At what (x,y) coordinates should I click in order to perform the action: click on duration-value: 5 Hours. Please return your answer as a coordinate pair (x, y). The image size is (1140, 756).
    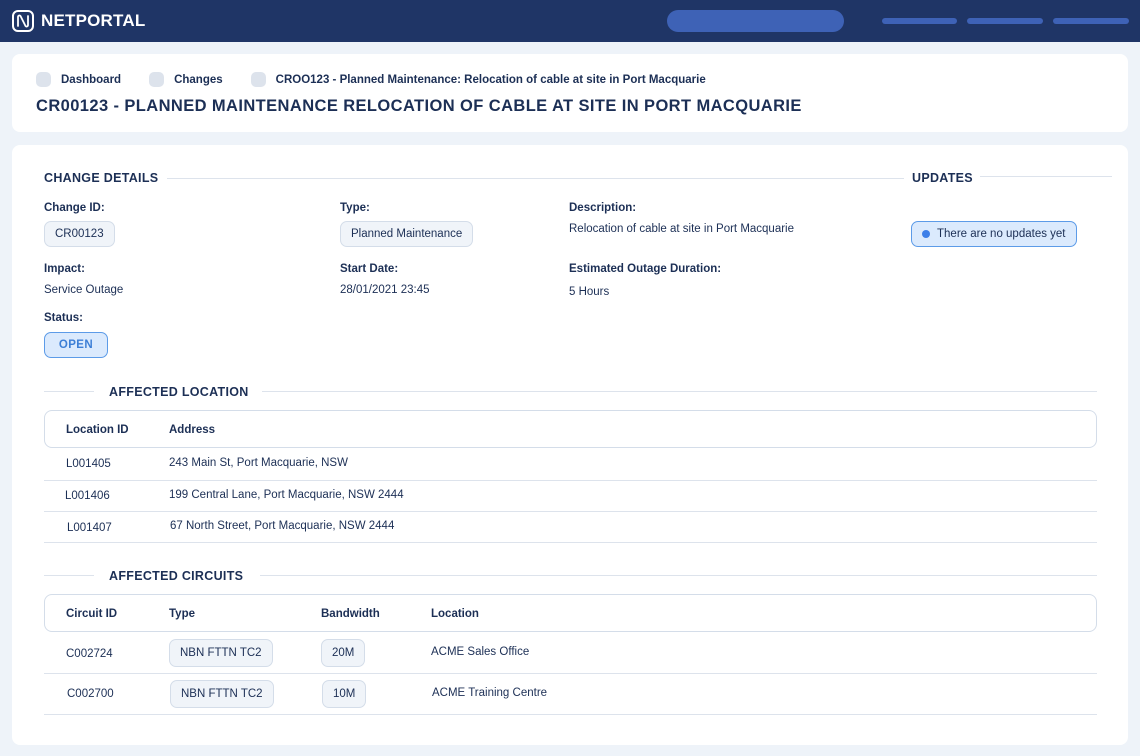
    Looking at the image, I should click on (589, 292).